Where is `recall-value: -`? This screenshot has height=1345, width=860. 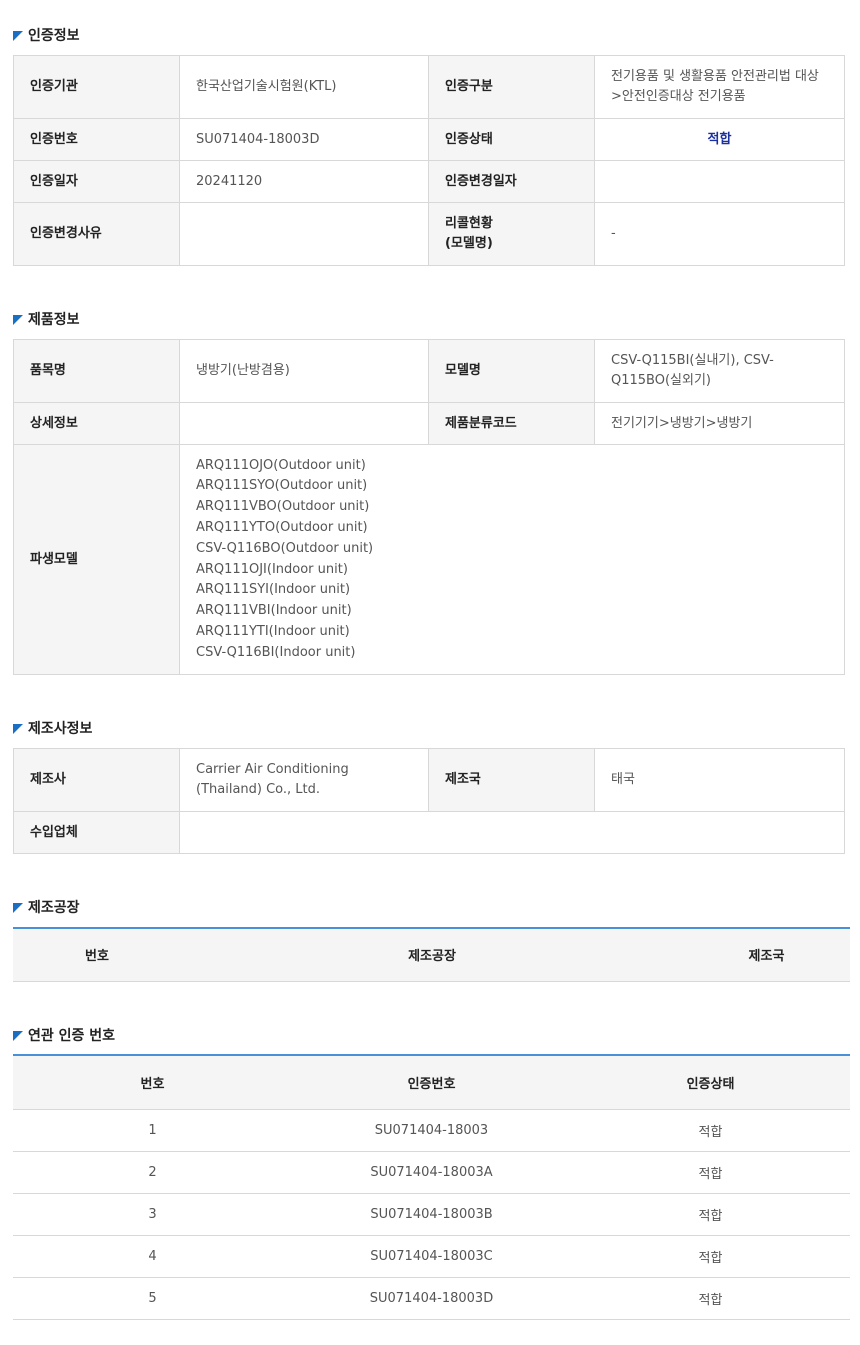
recall-value: - is located at coordinates (719, 234).